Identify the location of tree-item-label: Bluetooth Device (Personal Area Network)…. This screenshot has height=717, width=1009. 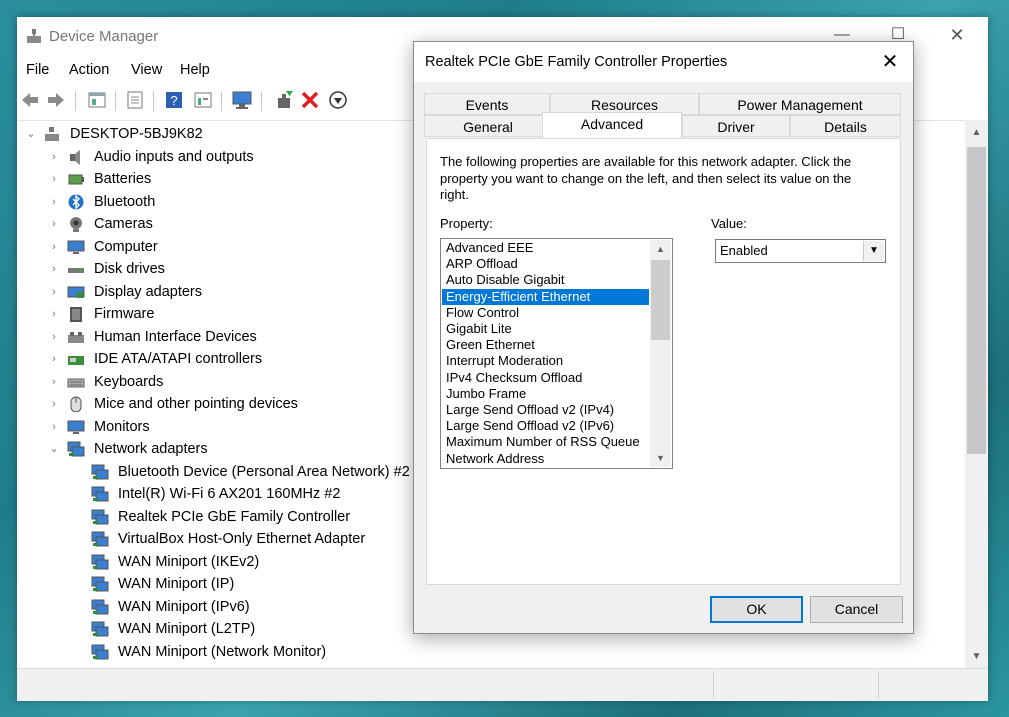
(264, 472).